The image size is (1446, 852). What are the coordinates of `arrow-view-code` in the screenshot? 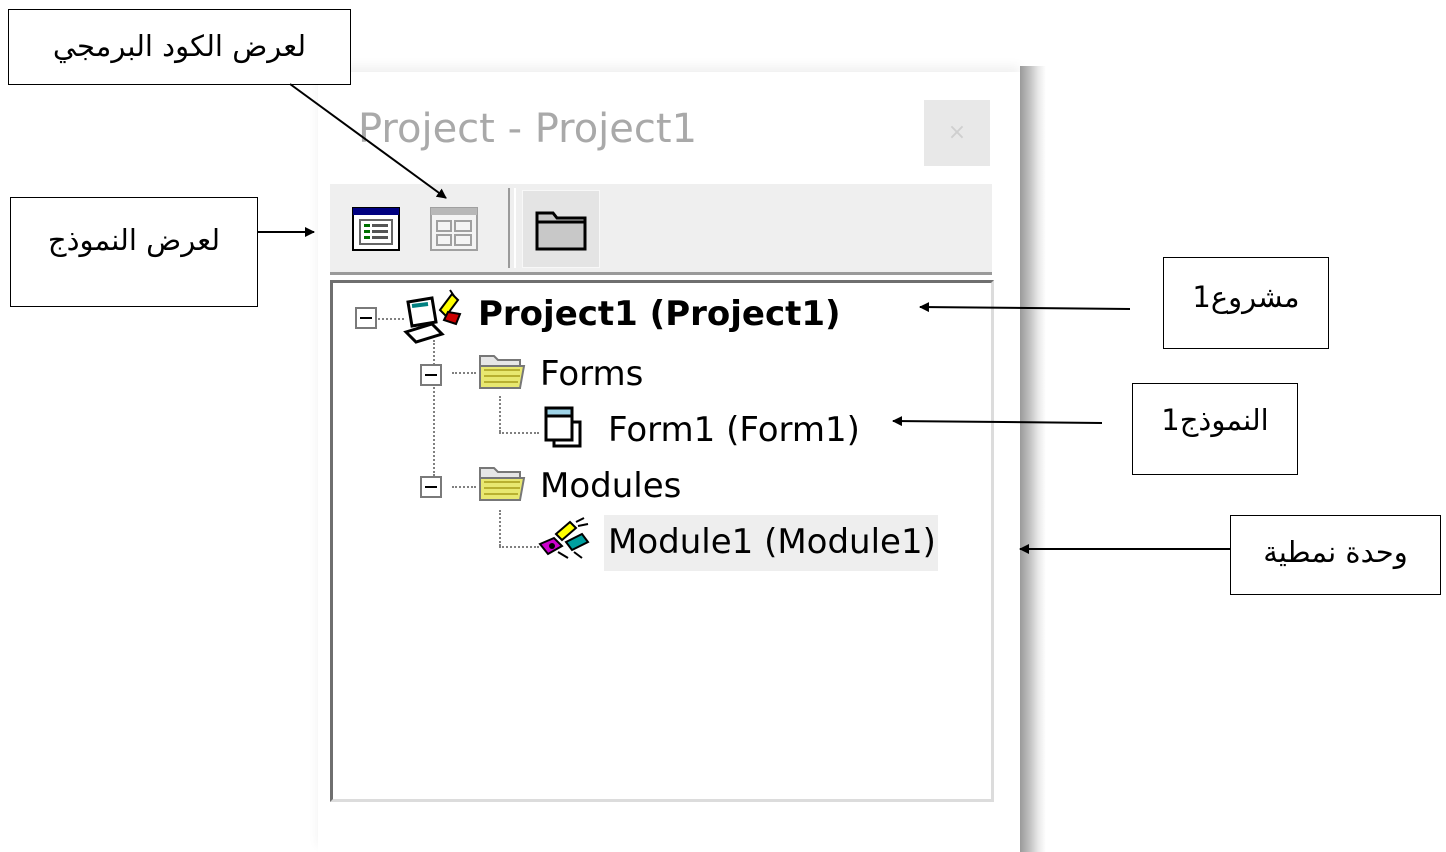 It's located at (368, 141).